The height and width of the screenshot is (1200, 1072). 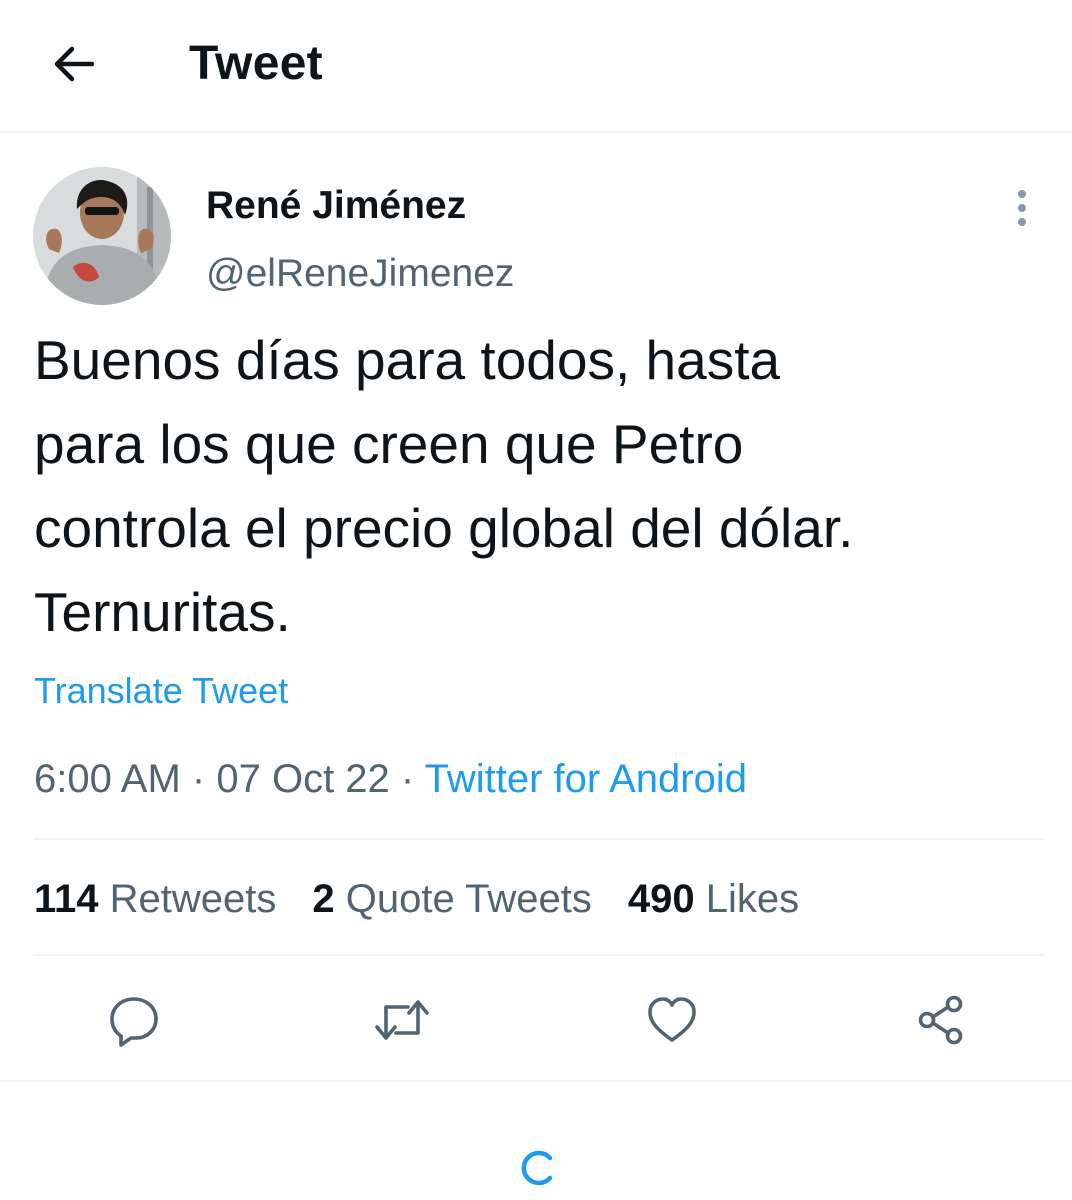 I want to click on retweets-stat: 114 Retweets, so click(x=155, y=899).